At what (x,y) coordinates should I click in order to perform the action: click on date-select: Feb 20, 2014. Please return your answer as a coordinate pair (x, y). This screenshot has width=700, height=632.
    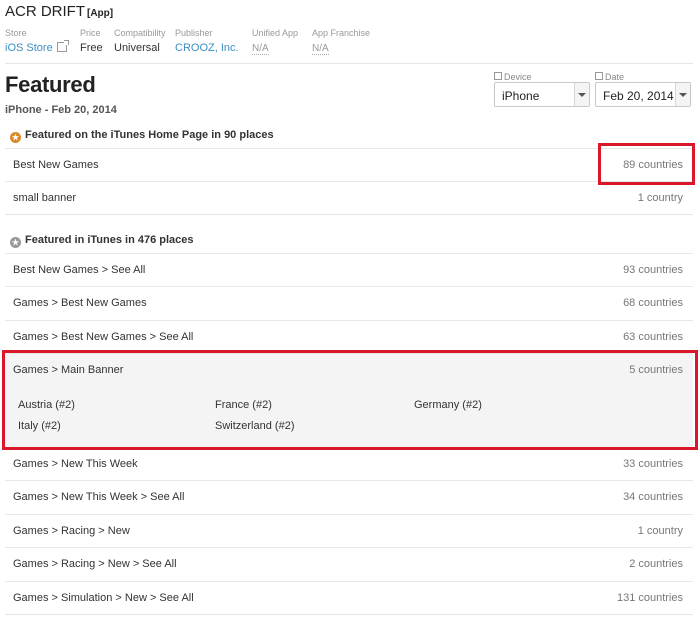
    Looking at the image, I should click on (643, 94).